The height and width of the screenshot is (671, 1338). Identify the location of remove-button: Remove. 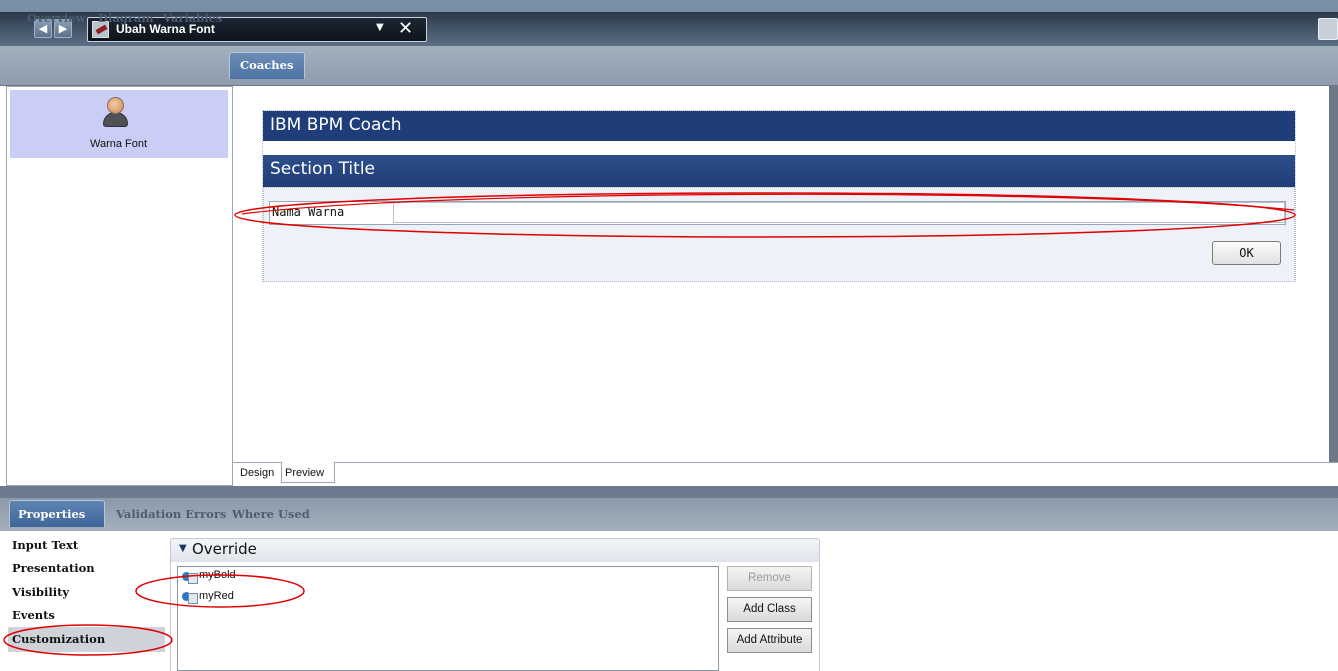
(769, 578).